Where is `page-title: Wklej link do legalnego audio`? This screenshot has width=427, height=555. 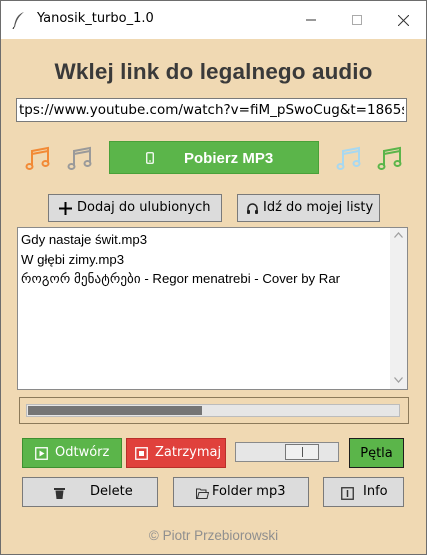 page-title: Wklej link do legalnego audio is located at coordinates (213, 71).